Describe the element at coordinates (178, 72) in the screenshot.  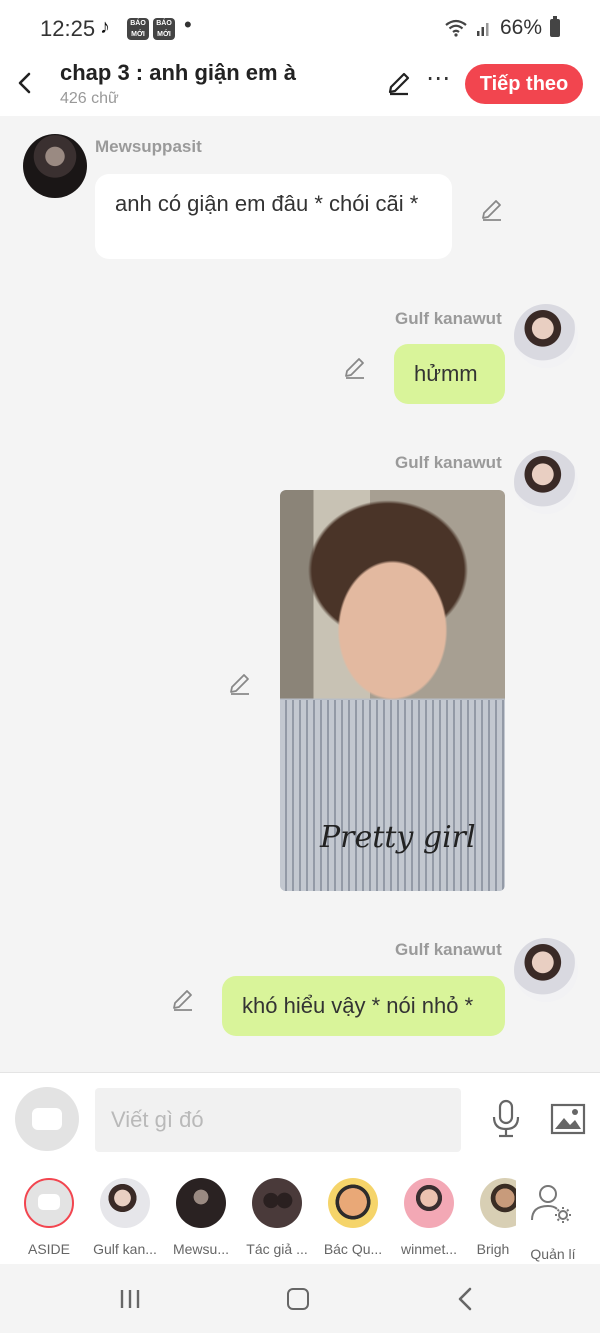
I see `chapter-title: chap 3 : anh giận em à` at that location.